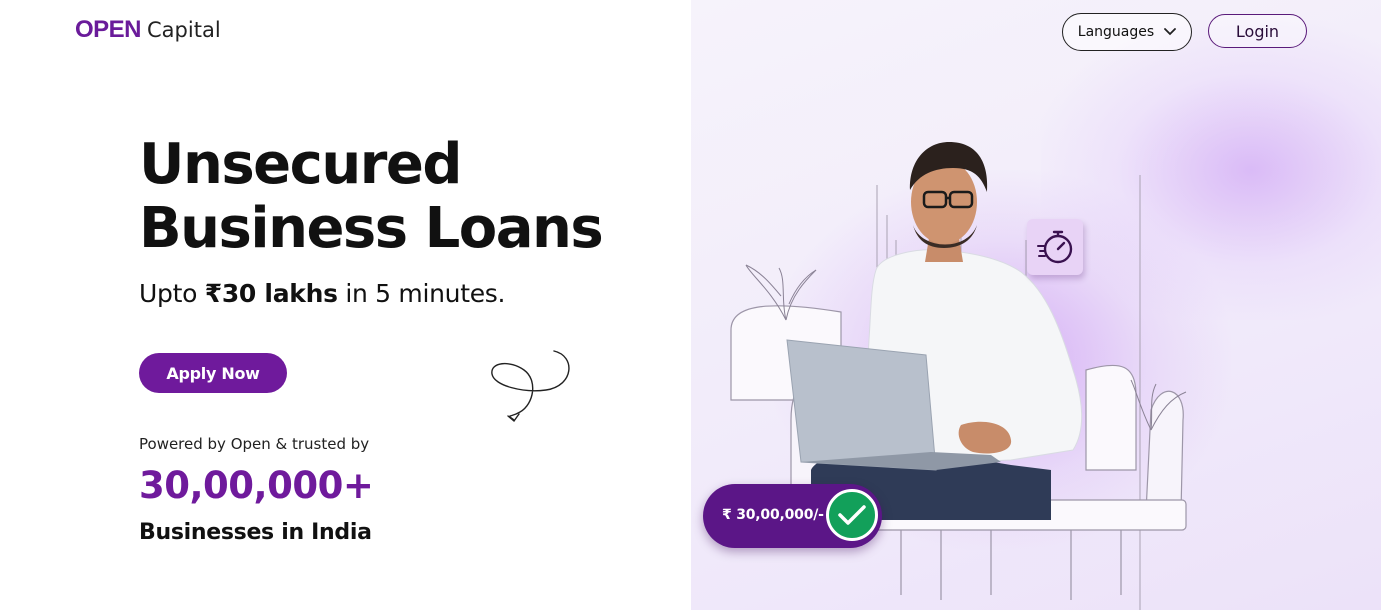  What do you see at coordinates (184, 30) in the screenshot?
I see `logo-capital-text: Capital` at bounding box center [184, 30].